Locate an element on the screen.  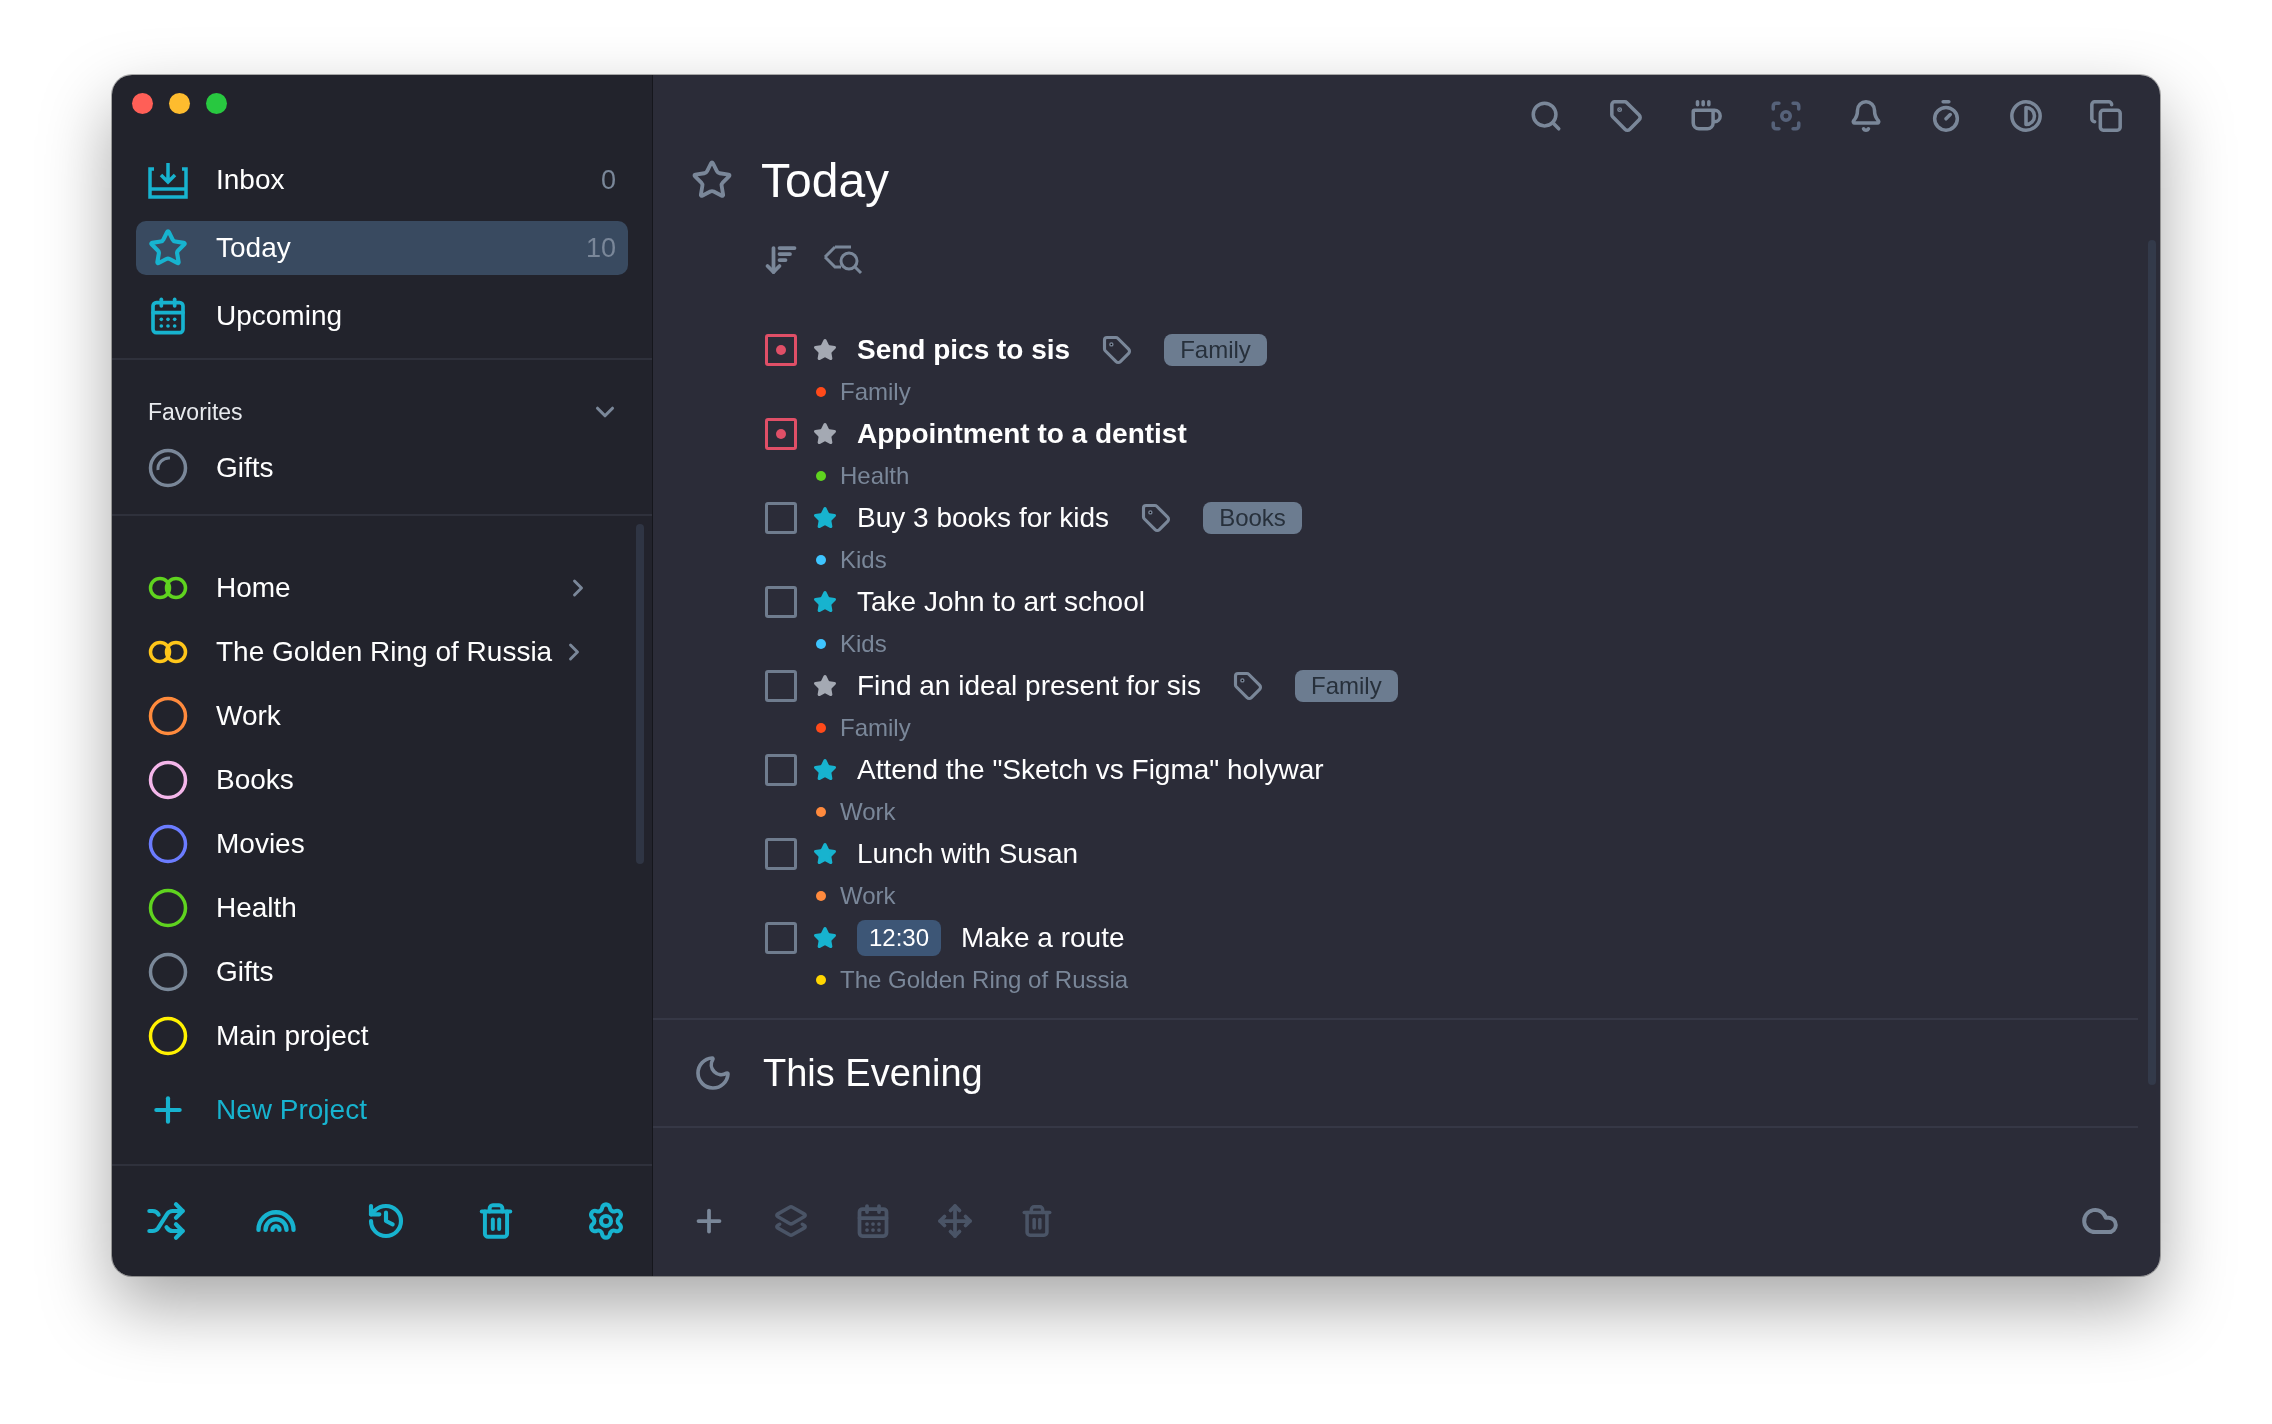
time-badge: 12:30 is located at coordinates (899, 938).